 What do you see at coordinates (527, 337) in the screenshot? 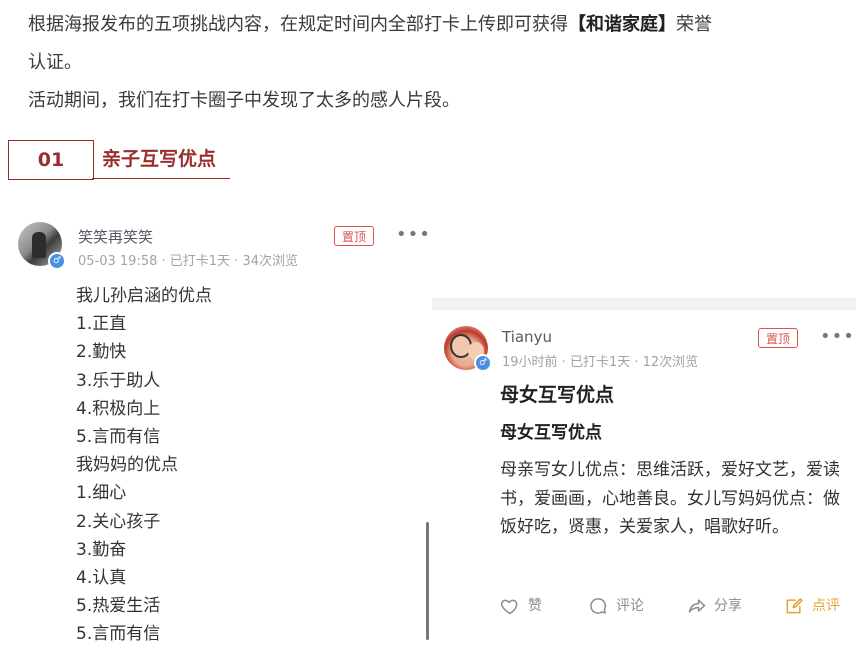
I see `username: Tianyu` at bounding box center [527, 337].